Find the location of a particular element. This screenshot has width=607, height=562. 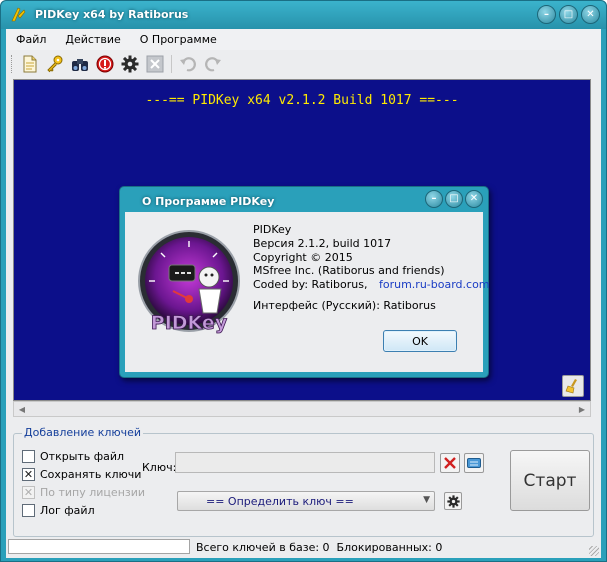

about-interface: Интерфейс (Русский): Ratiborus is located at coordinates (344, 305).